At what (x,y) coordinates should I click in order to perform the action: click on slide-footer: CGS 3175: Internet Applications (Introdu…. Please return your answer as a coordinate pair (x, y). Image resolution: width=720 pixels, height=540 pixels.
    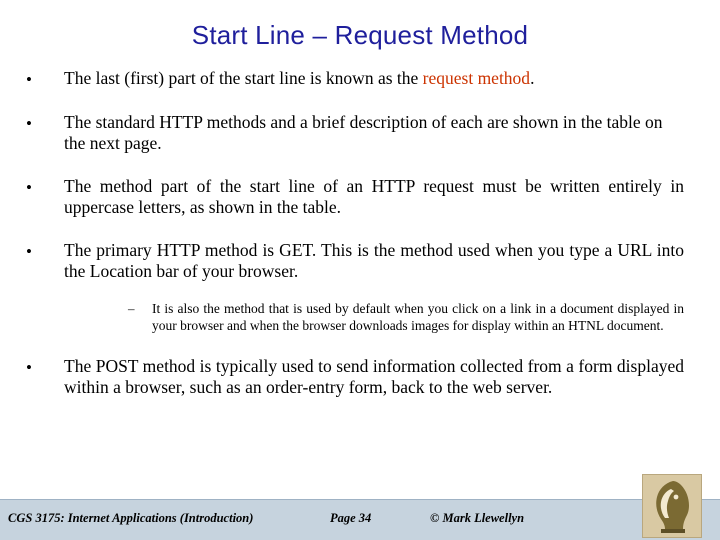
    Looking at the image, I should click on (360, 519).